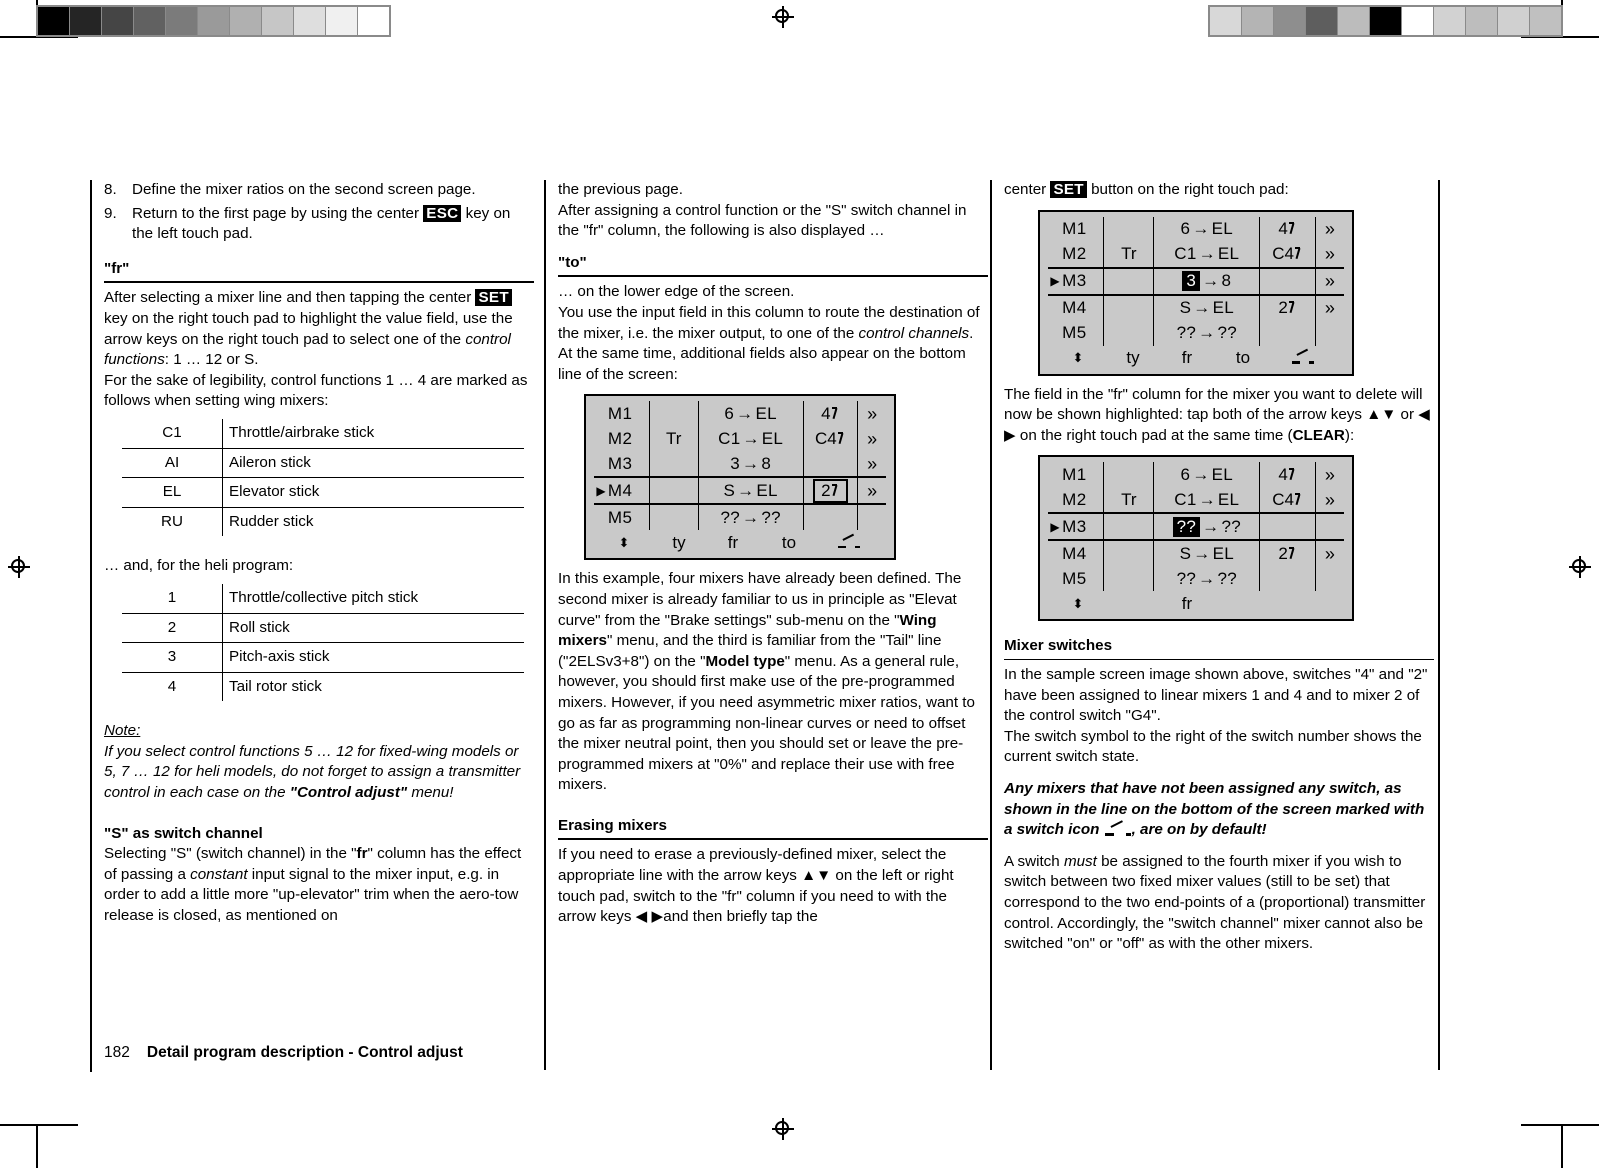  Describe the element at coordinates (1186, 527) in the screenshot. I see `highlighted-value: ??` at that location.